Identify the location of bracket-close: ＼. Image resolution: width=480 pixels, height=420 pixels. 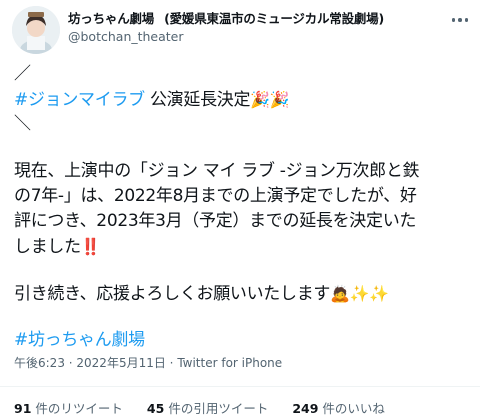
(22, 124).